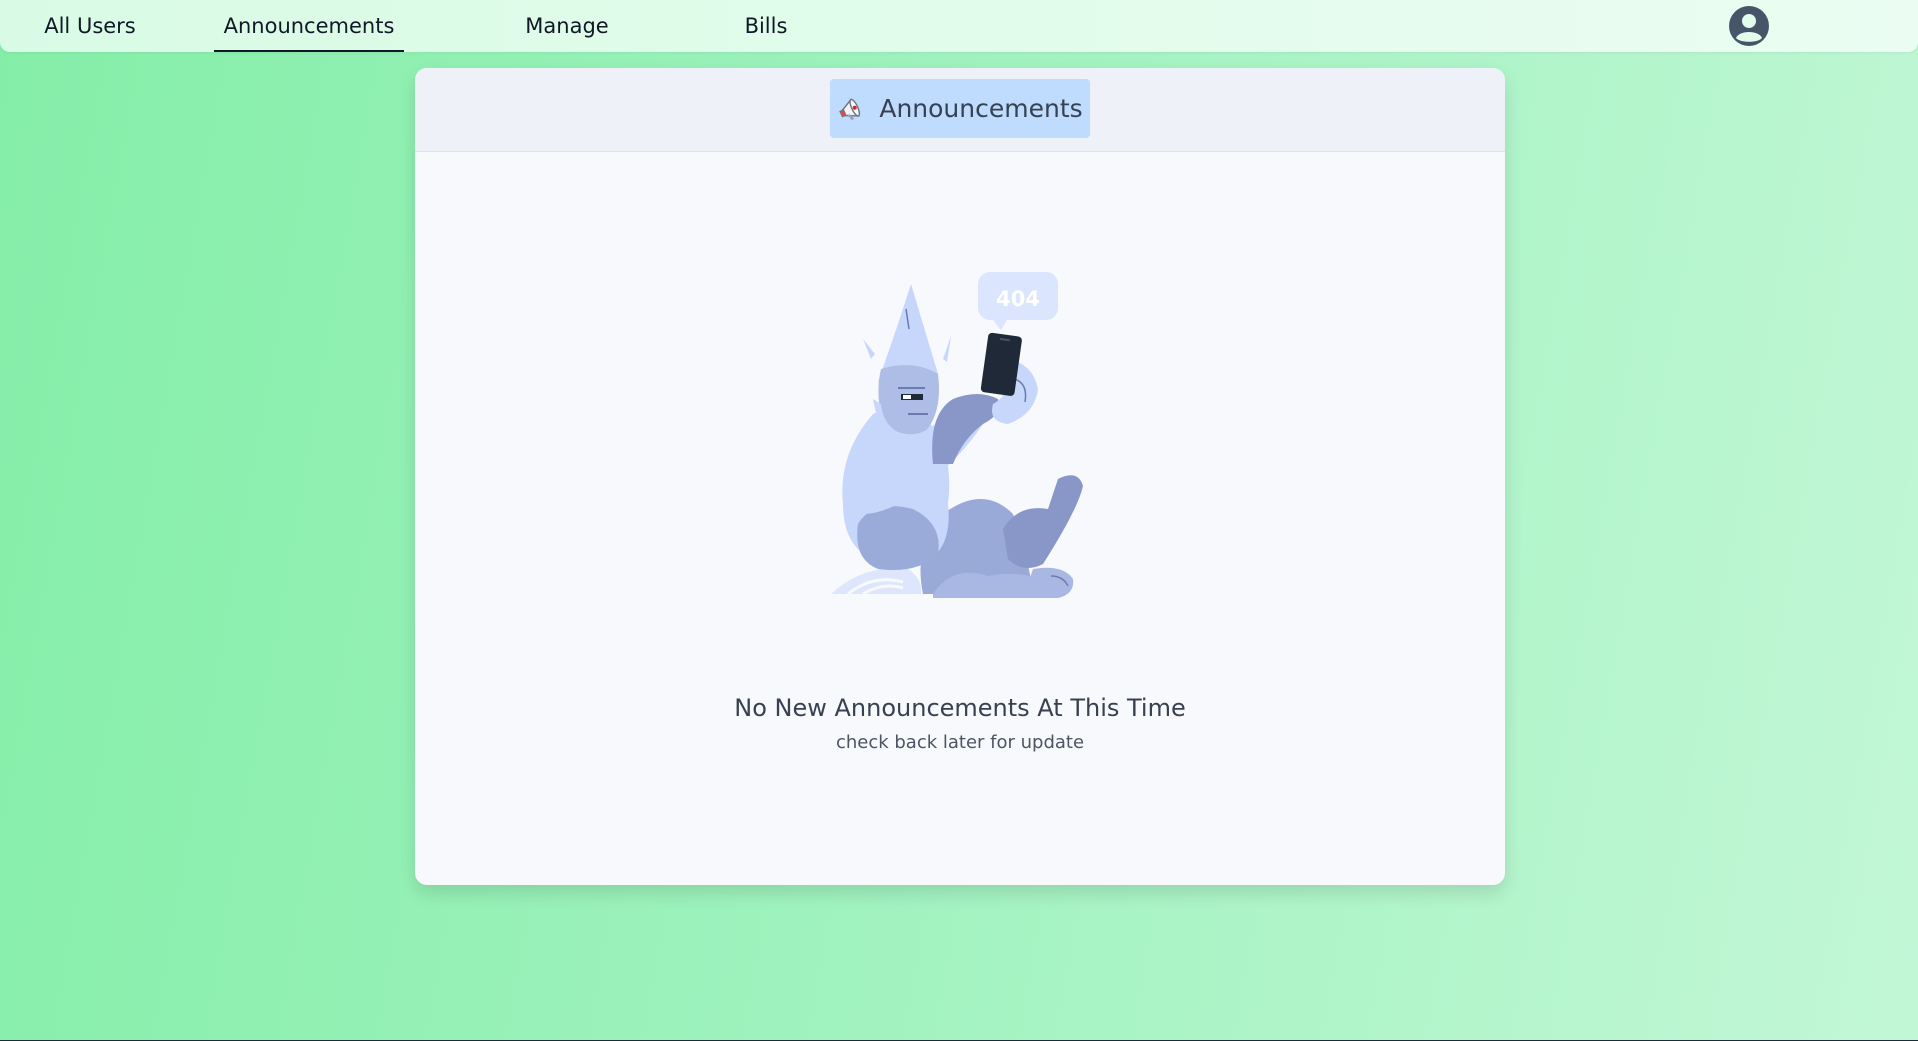 The image size is (1918, 1041). I want to click on nav-item-bills: Bills, so click(766, 26).